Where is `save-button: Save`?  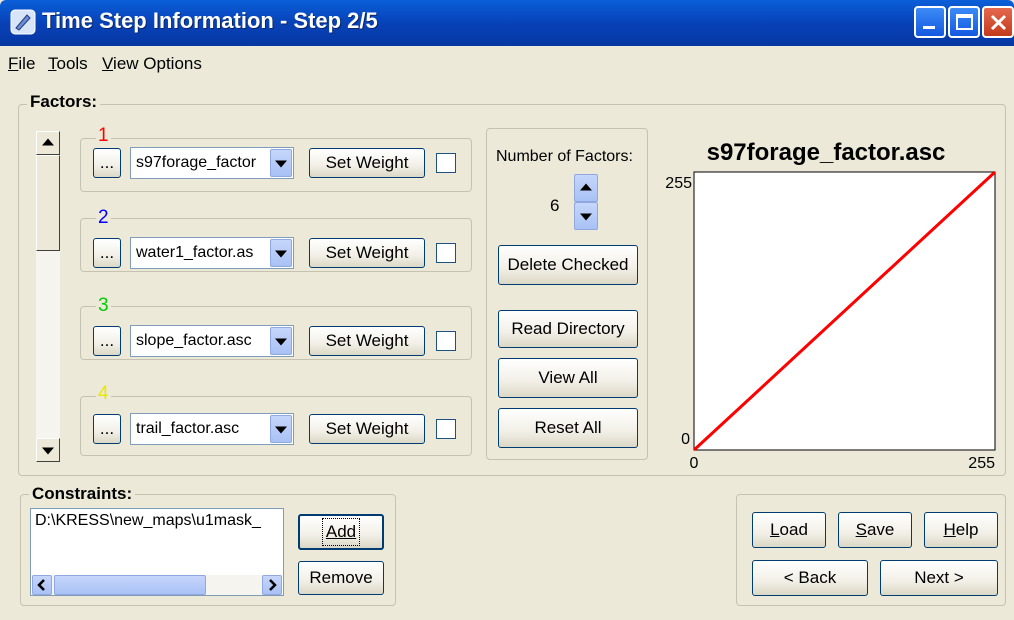 save-button: Save is located at coordinates (875, 530).